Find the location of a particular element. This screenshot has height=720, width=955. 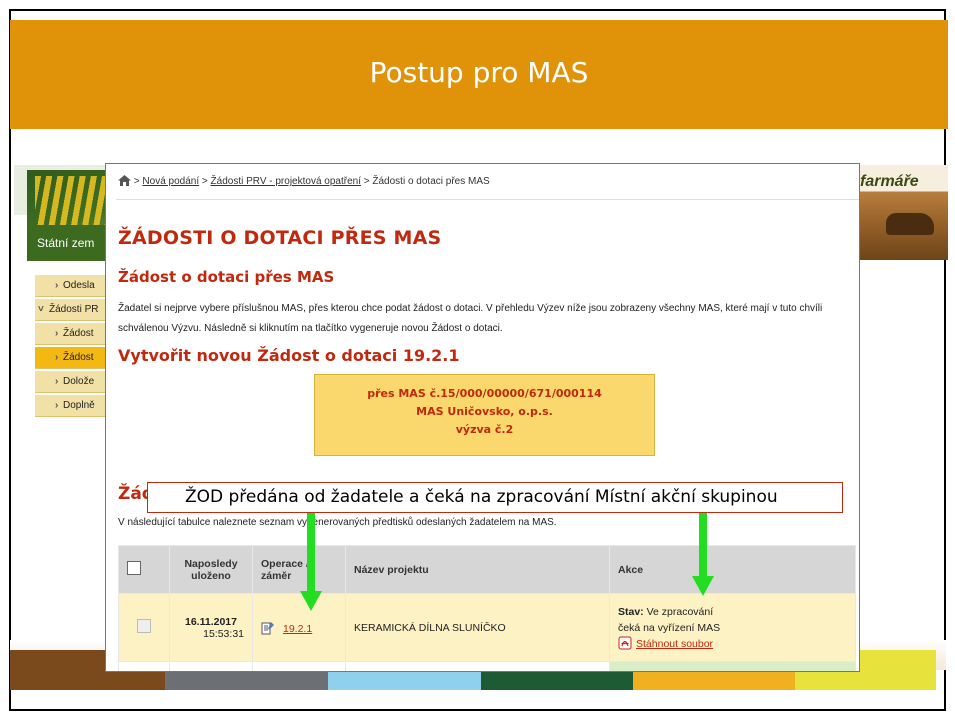

header-operation: Operace / záměr is located at coordinates (299, 569).